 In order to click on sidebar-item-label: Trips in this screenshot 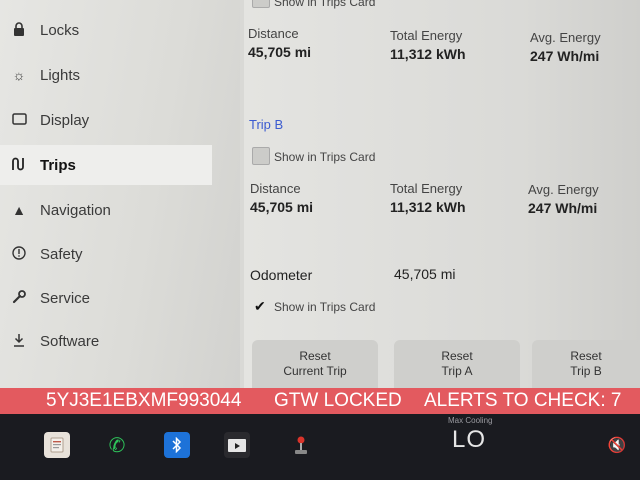, I will do `click(58, 165)`.